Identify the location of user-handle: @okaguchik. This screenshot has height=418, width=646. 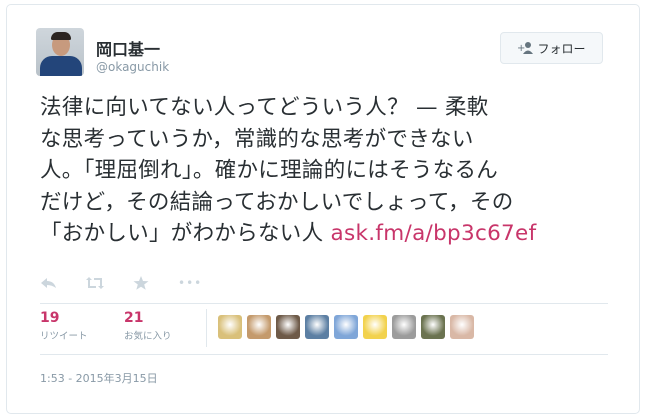
(132, 67).